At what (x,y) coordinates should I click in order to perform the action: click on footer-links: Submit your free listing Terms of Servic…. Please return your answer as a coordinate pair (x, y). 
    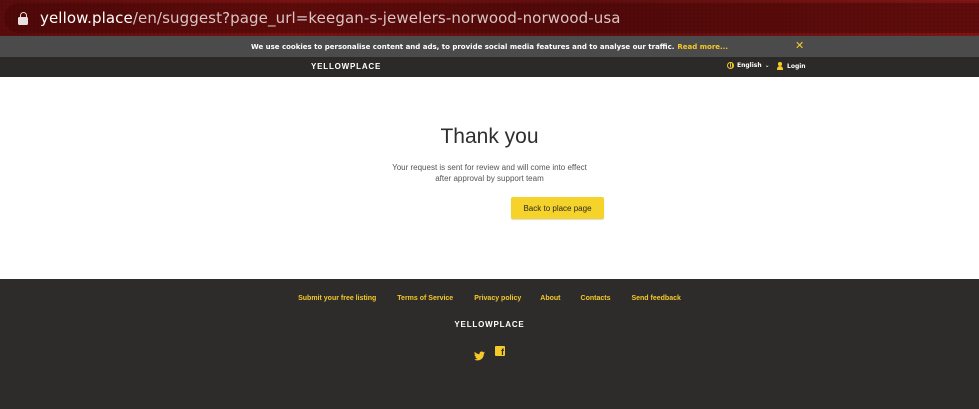
    Looking at the image, I should click on (489, 298).